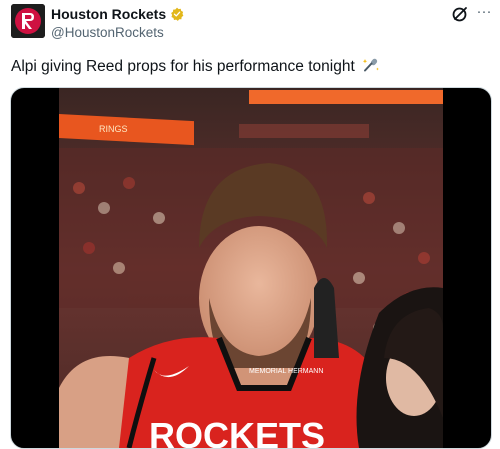 The width and height of the screenshot is (500, 449). I want to click on microphone-sparkle-icon, so click(371, 65).